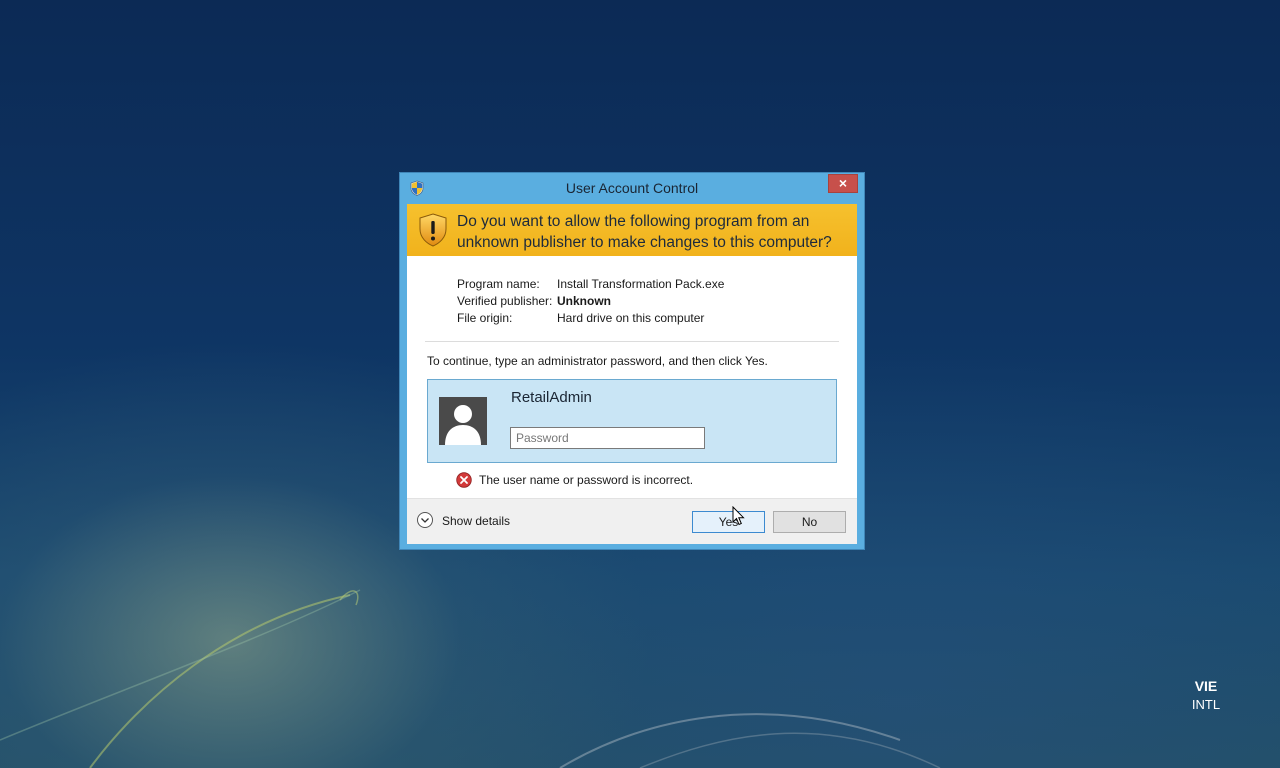 The width and height of the screenshot is (1280, 768). I want to click on file-origin-value: Hard drive on this computer, so click(631, 318).